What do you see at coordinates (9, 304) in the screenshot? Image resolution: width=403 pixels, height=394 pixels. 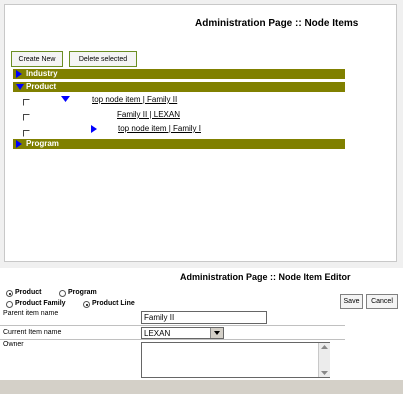 I see `radio-product-family` at bounding box center [9, 304].